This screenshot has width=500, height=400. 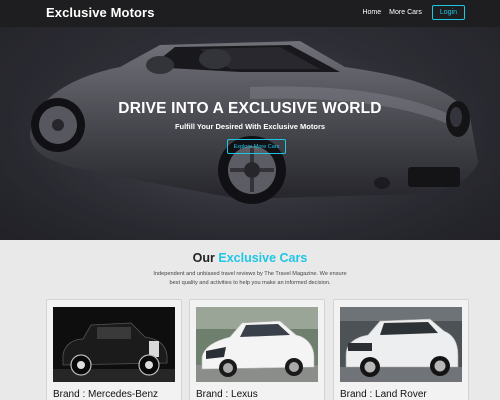 I want to click on section-title-accent: Exclusive Cars, so click(x=263, y=258).